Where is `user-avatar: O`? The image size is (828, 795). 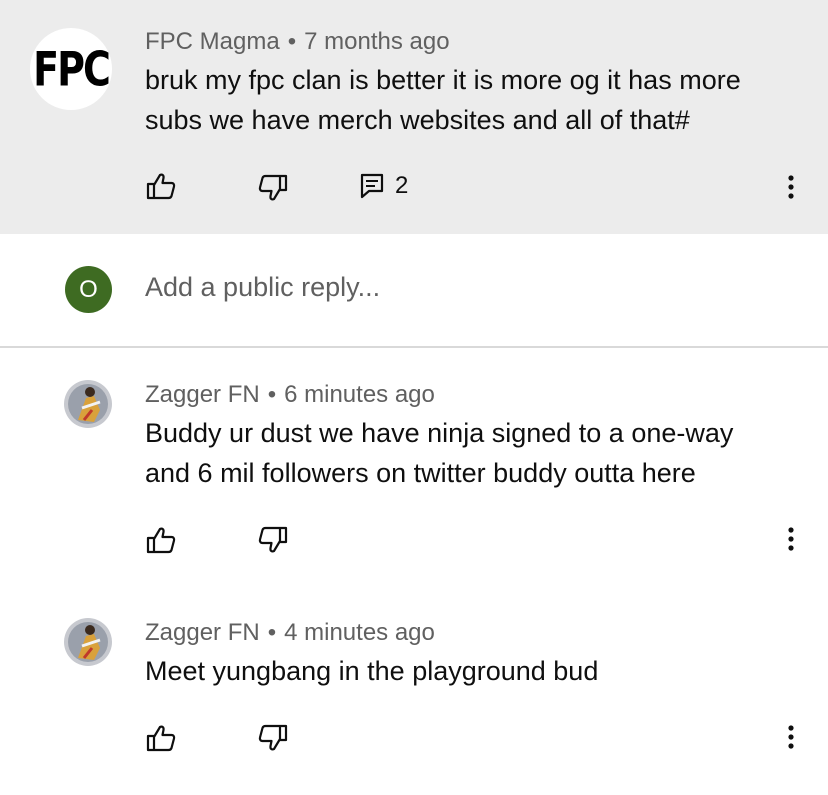 user-avatar: O is located at coordinates (88, 289).